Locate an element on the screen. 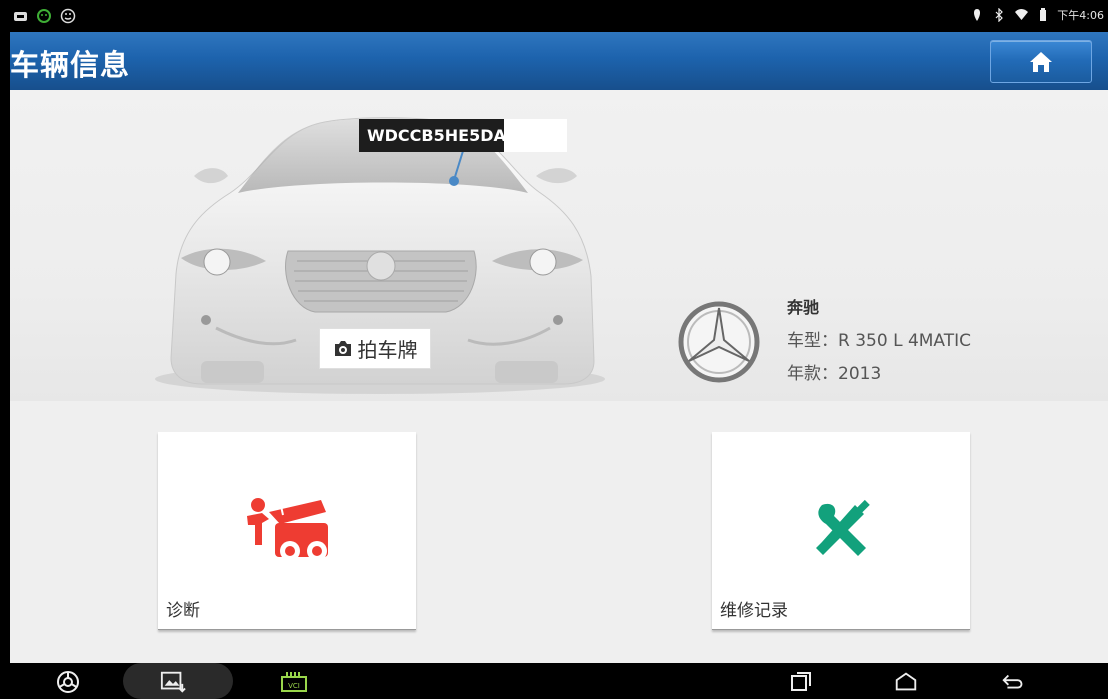 The width and height of the screenshot is (1108, 699). repair-record-card: 维修记录 is located at coordinates (841, 531).